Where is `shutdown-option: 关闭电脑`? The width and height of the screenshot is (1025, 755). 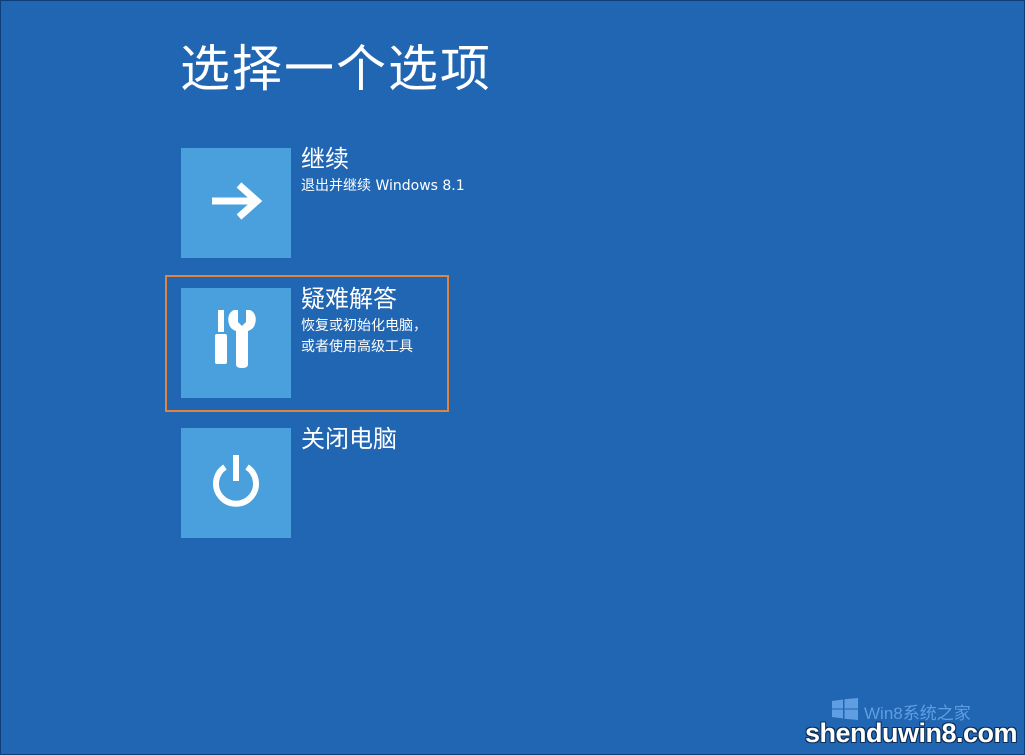
shutdown-option: 关闭电脑 is located at coordinates (321, 481).